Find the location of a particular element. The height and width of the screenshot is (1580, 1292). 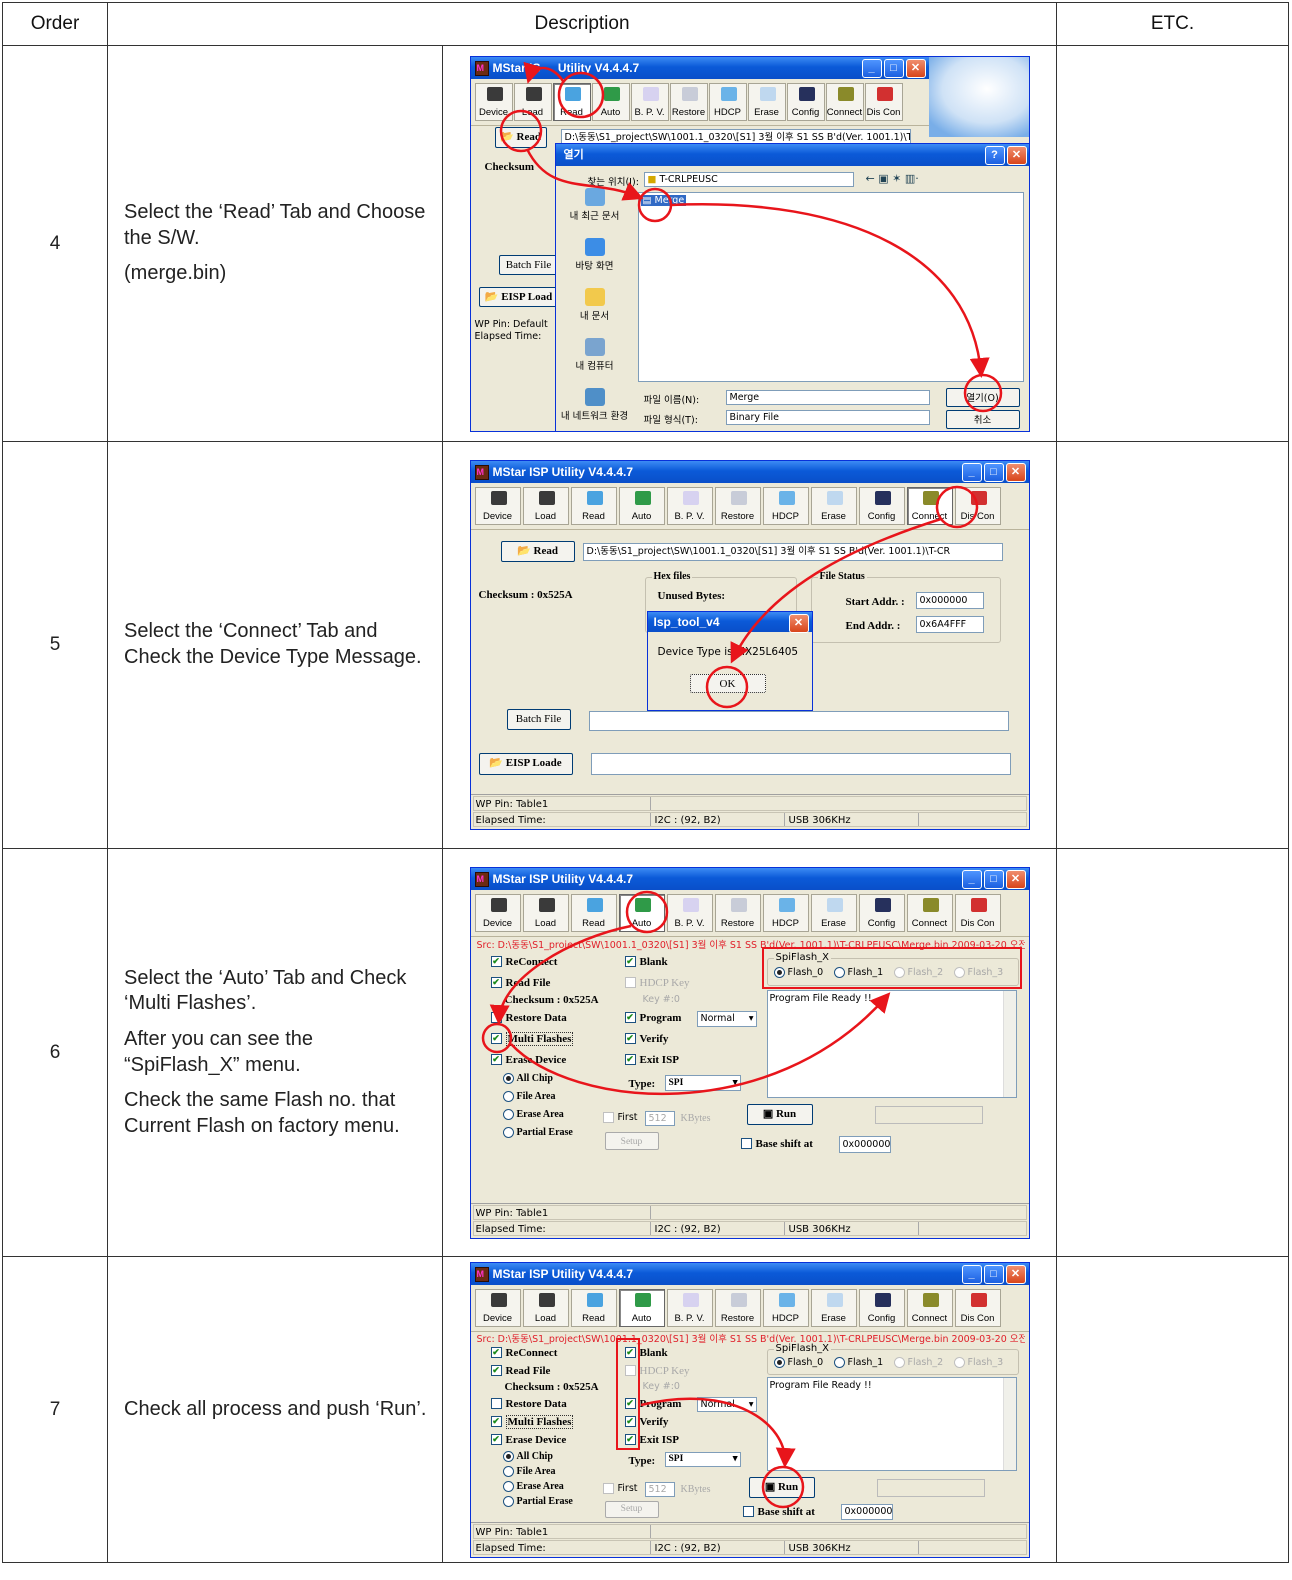

tab-restore: Restore is located at coordinates (688, 101).